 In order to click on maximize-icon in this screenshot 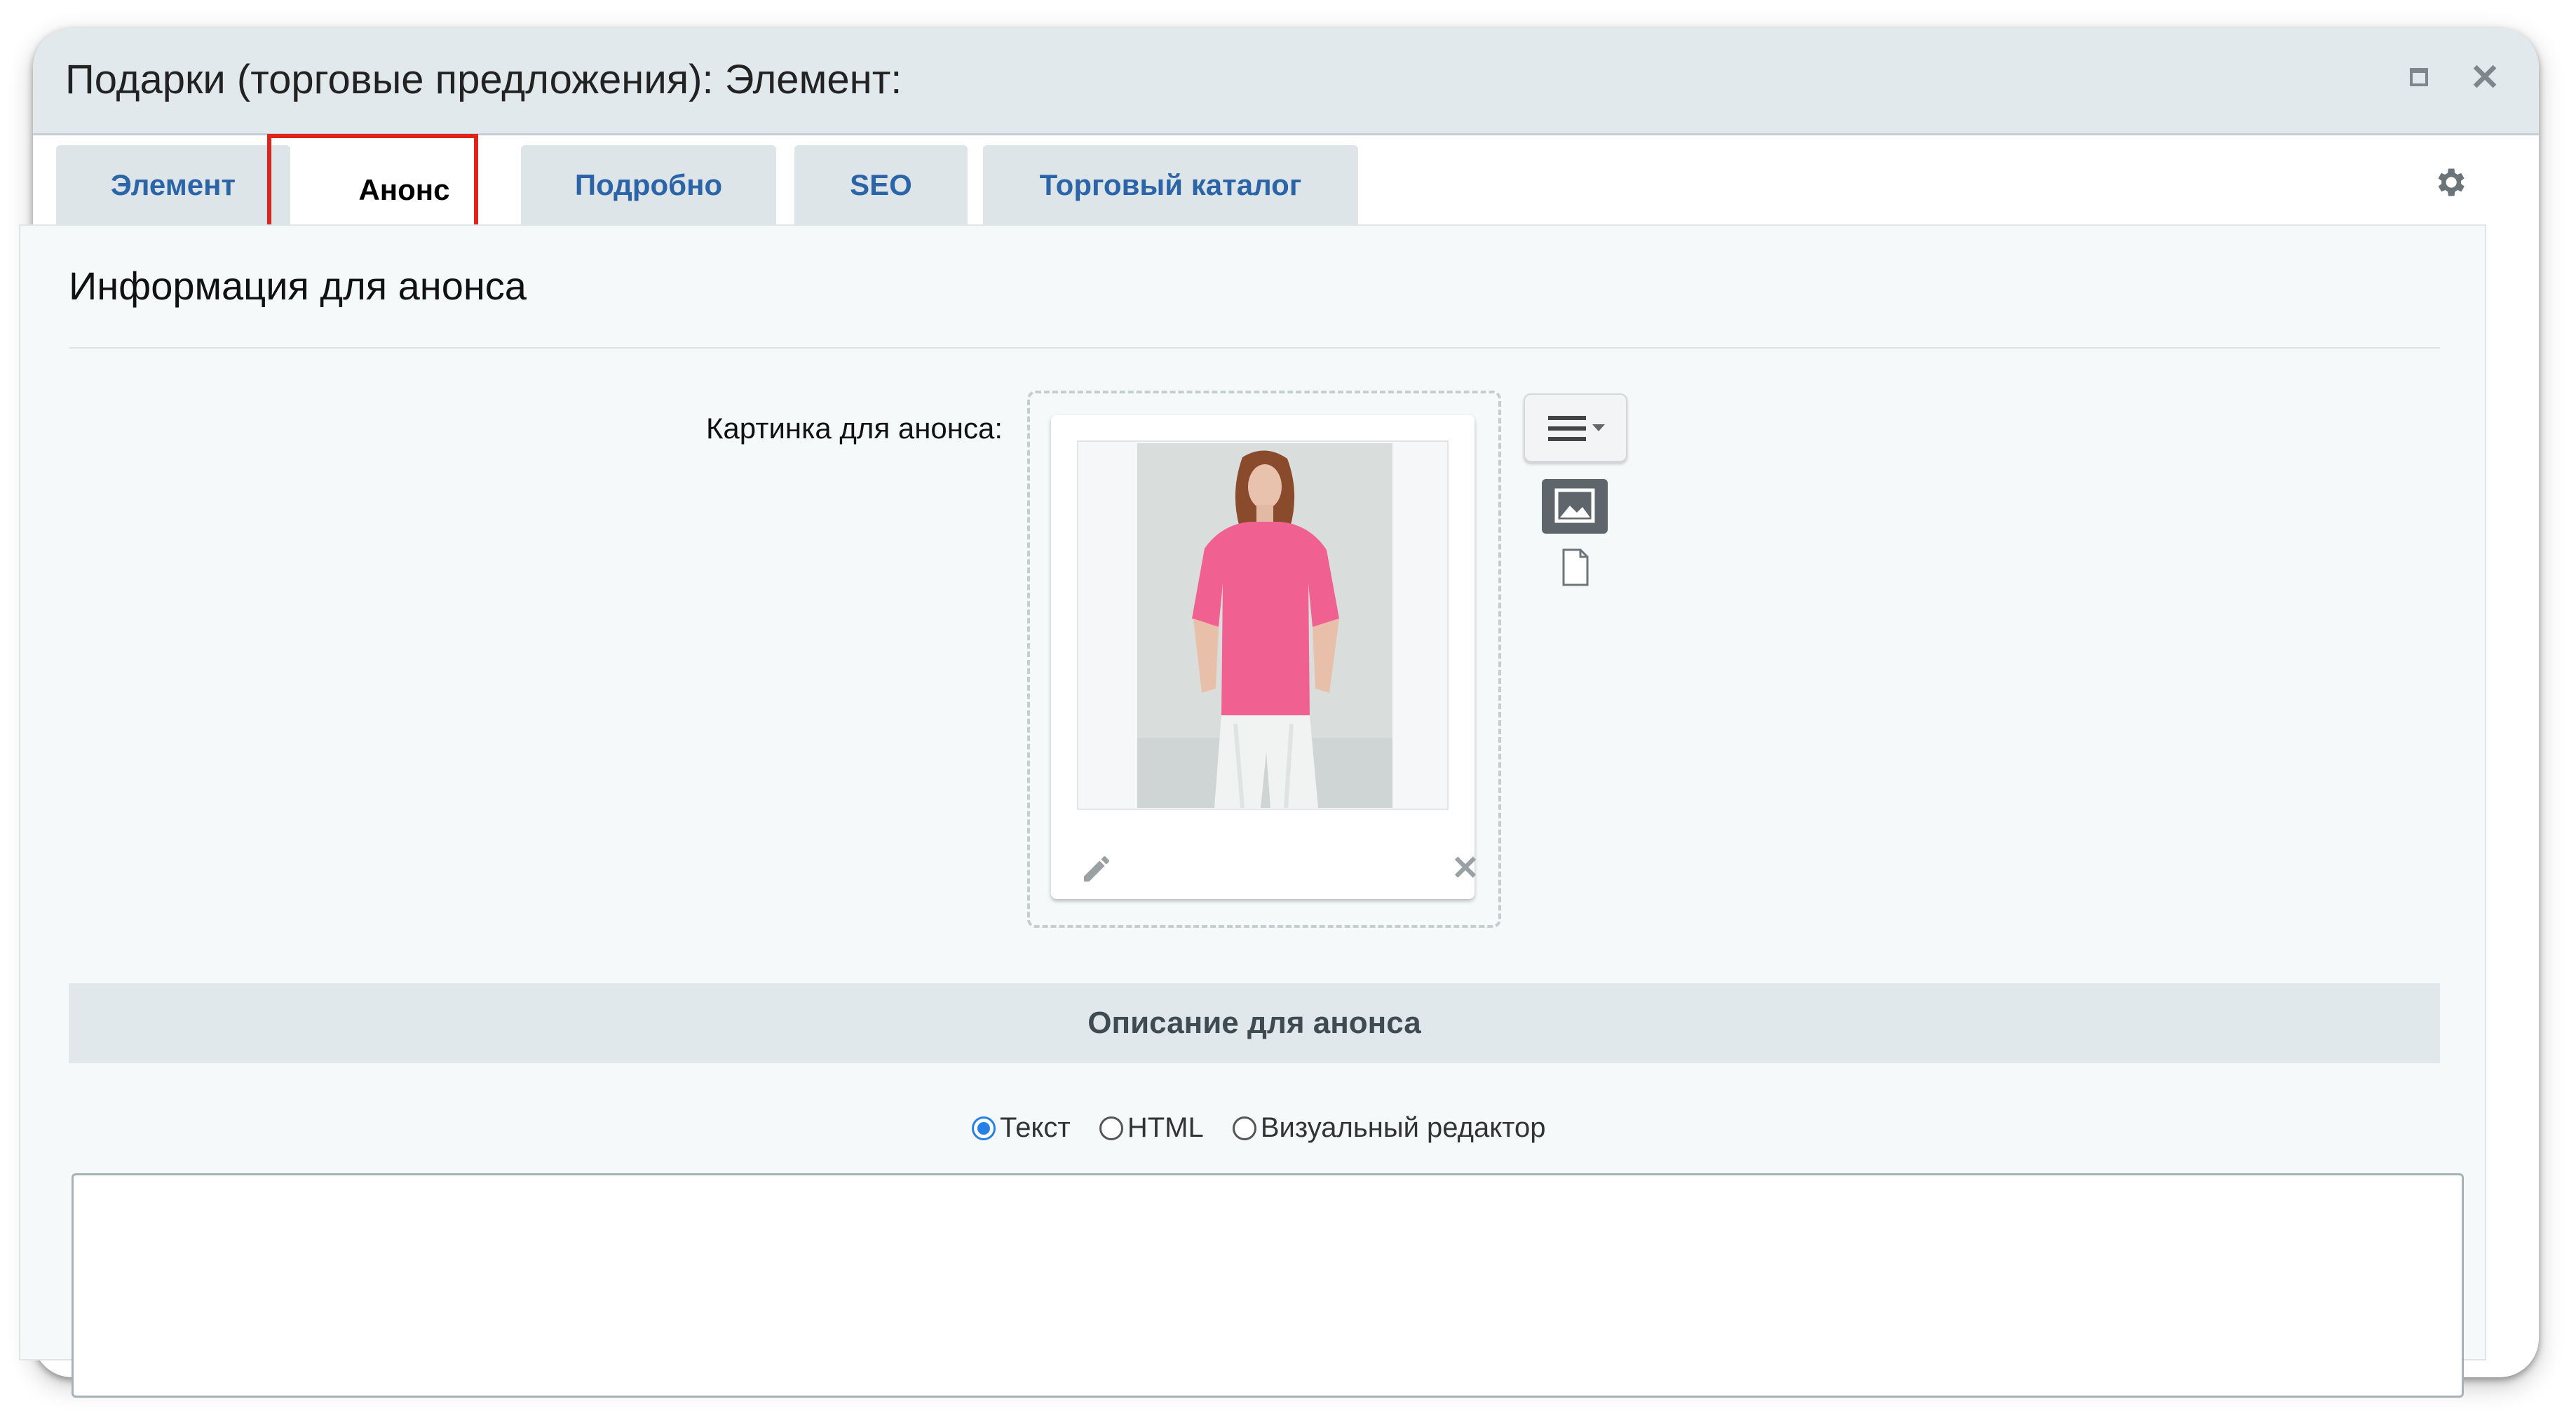, I will do `click(2419, 77)`.